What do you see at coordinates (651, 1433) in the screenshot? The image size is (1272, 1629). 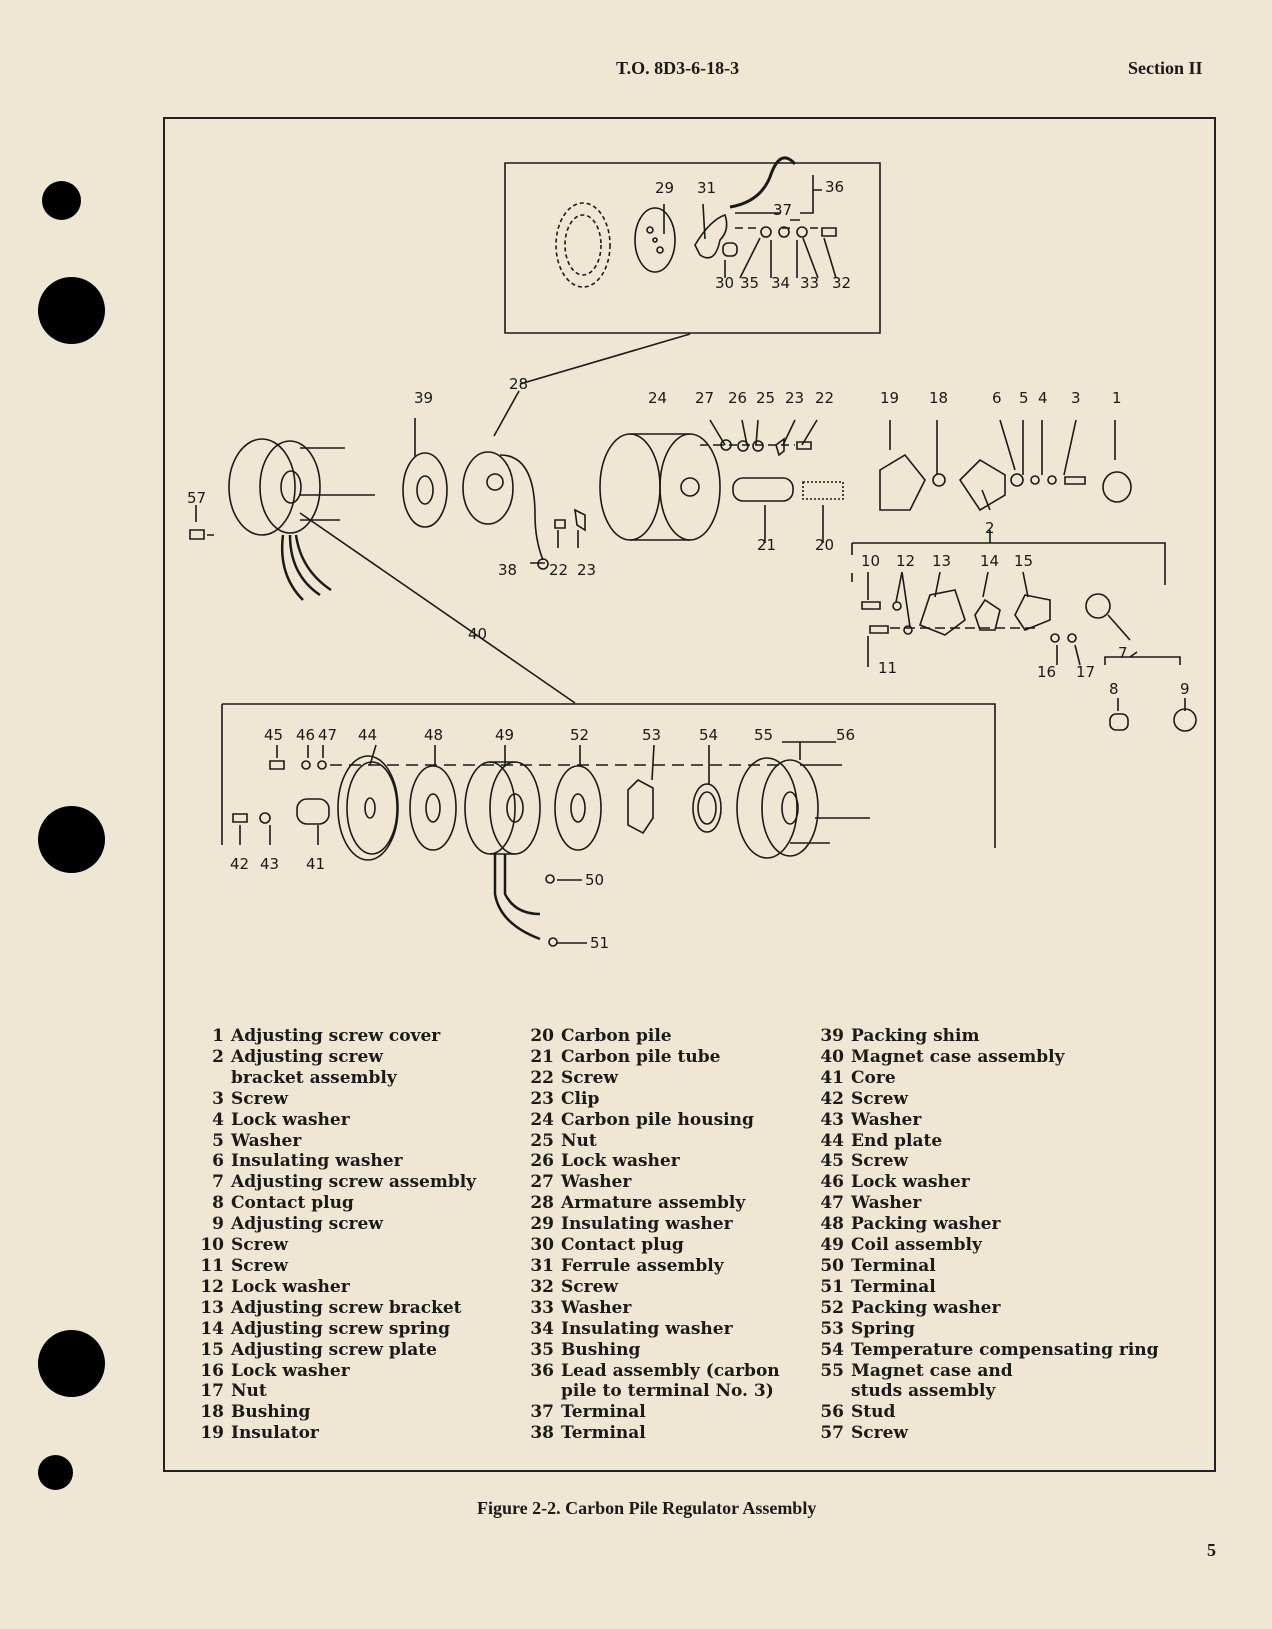 I see `legend-item: 38 Terminal` at bounding box center [651, 1433].